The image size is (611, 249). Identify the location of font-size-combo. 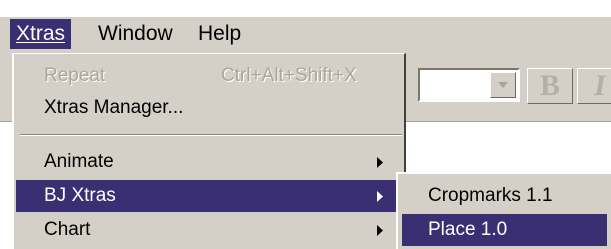
(469, 85).